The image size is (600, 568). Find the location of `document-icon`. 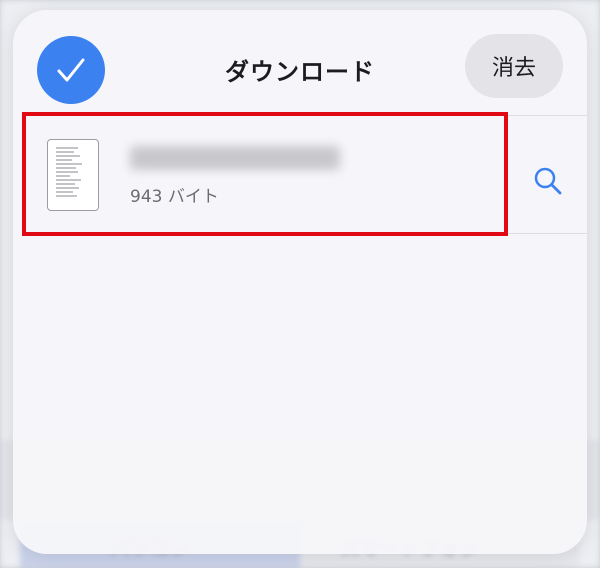

document-icon is located at coordinates (73, 175).